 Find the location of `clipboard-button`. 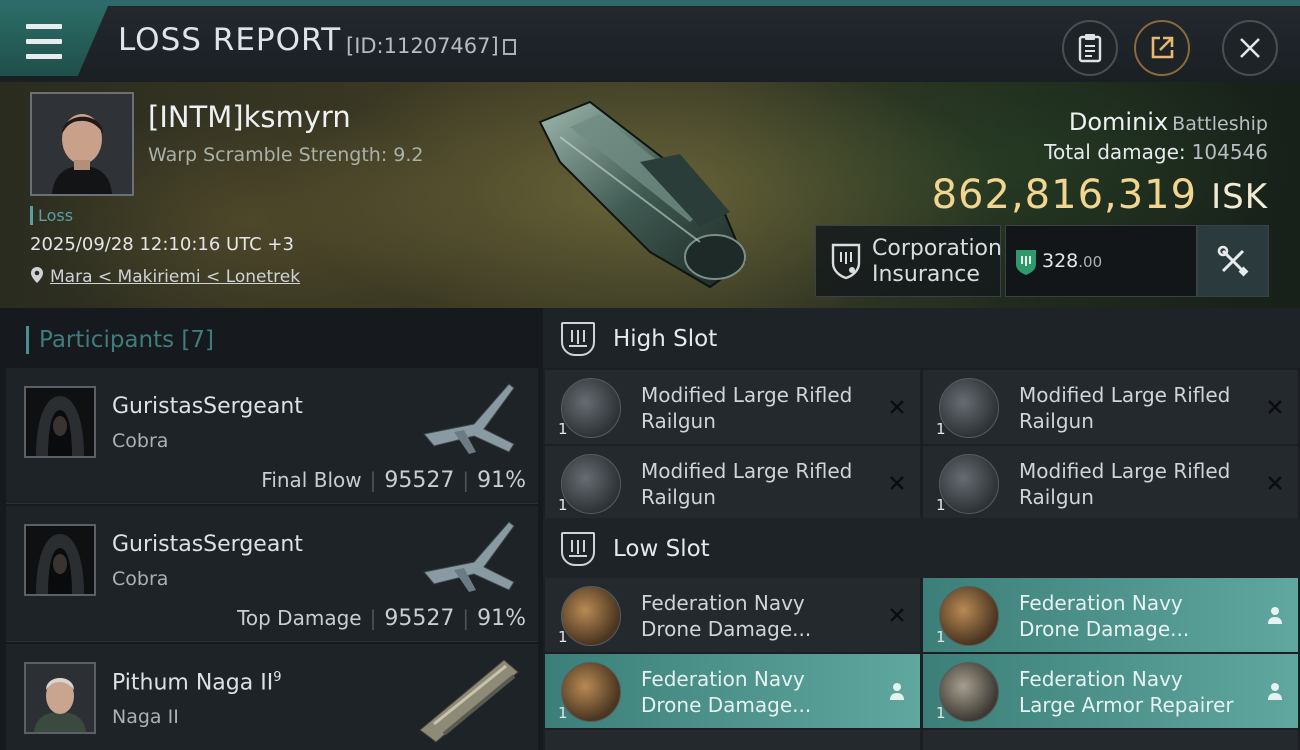

clipboard-button is located at coordinates (1090, 48).